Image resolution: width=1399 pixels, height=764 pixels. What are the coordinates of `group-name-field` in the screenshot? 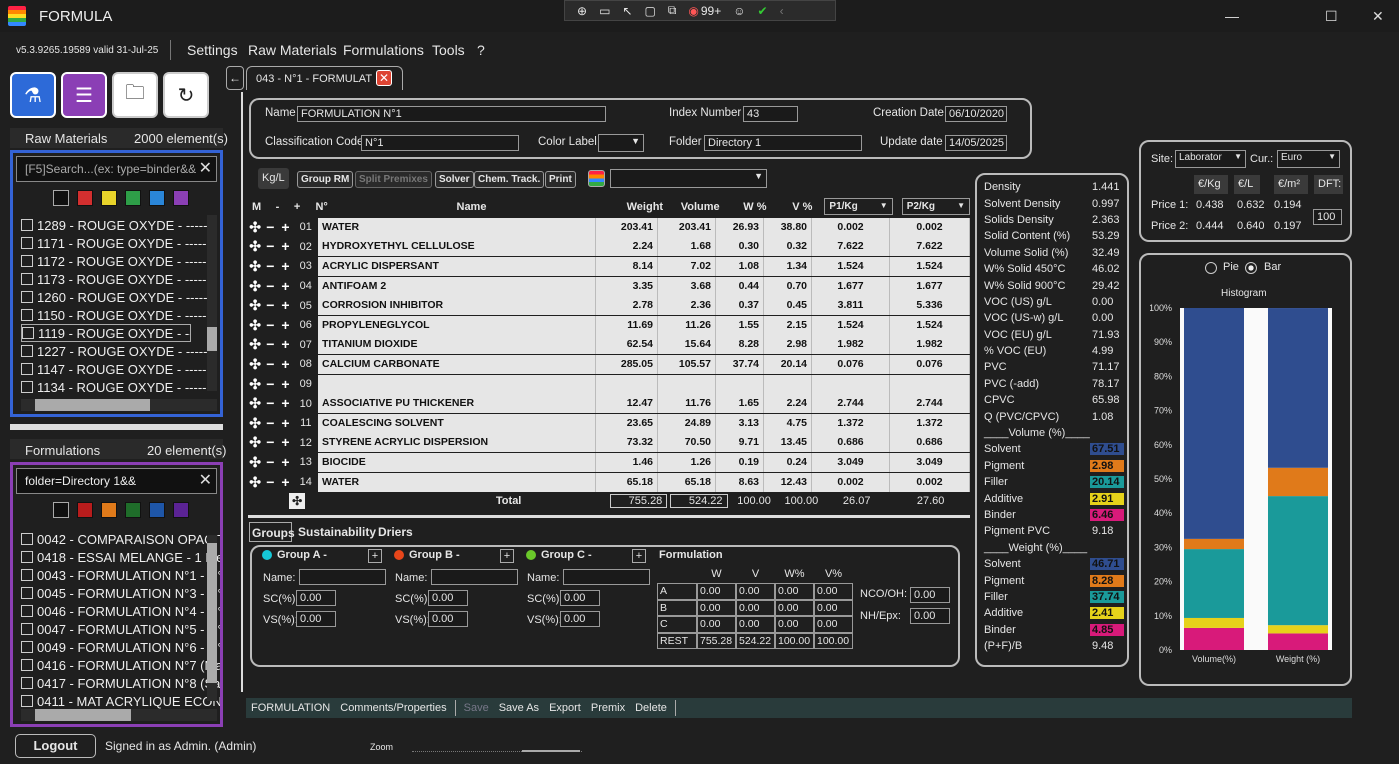 It's located at (474, 577).